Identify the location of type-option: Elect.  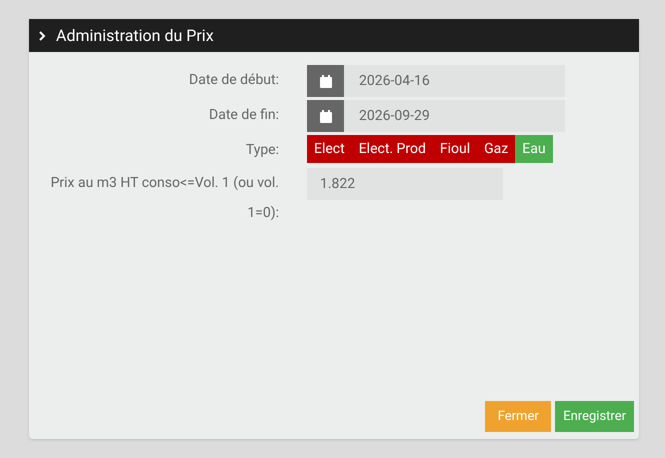
(329, 149).